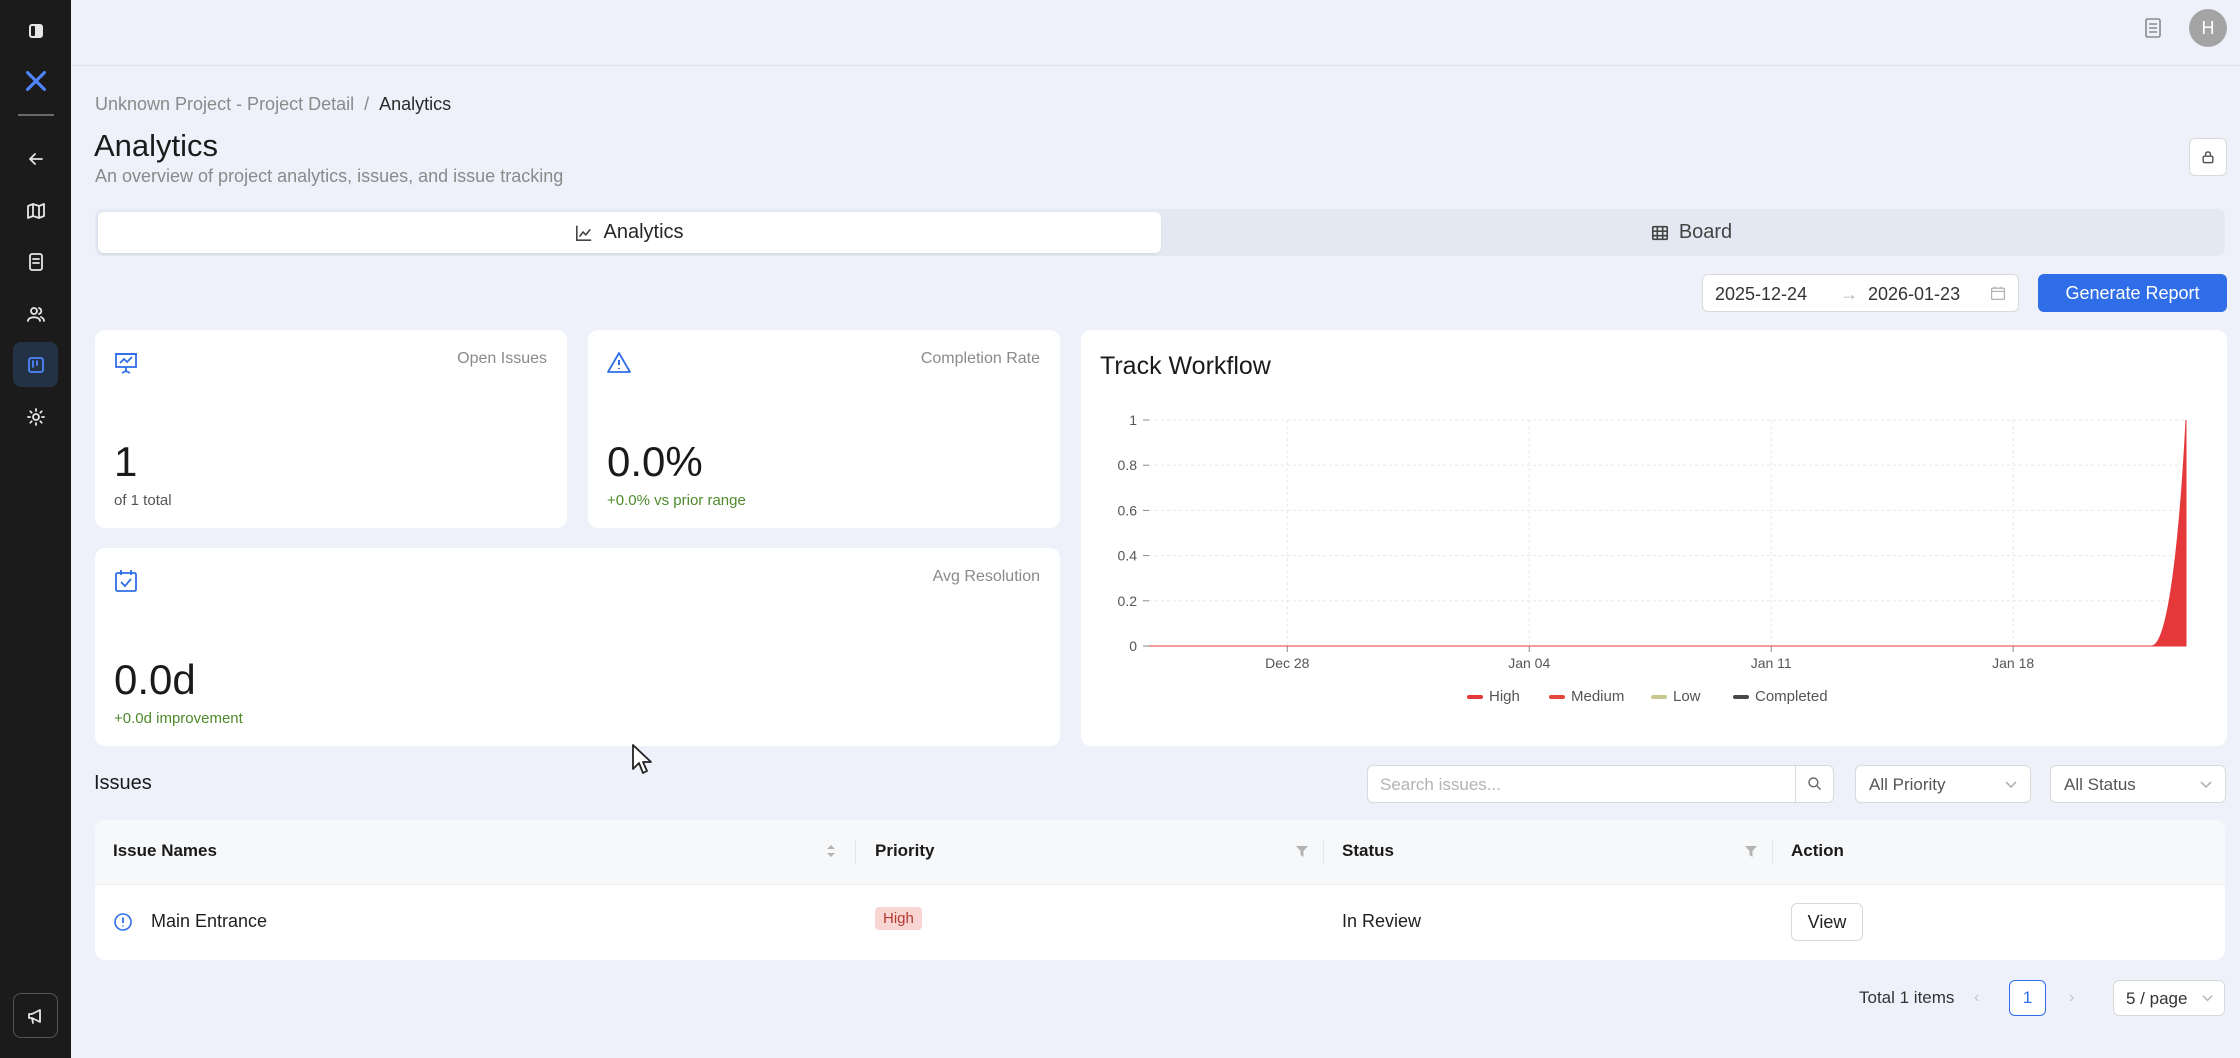 The height and width of the screenshot is (1058, 2240). I want to click on table-header: Issue Names Priority Status Action, so click(1160, 852).